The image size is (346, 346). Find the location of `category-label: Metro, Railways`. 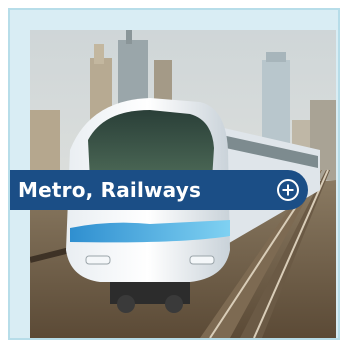

category-label: Metro, Railways is located at coordinates (110, 190).